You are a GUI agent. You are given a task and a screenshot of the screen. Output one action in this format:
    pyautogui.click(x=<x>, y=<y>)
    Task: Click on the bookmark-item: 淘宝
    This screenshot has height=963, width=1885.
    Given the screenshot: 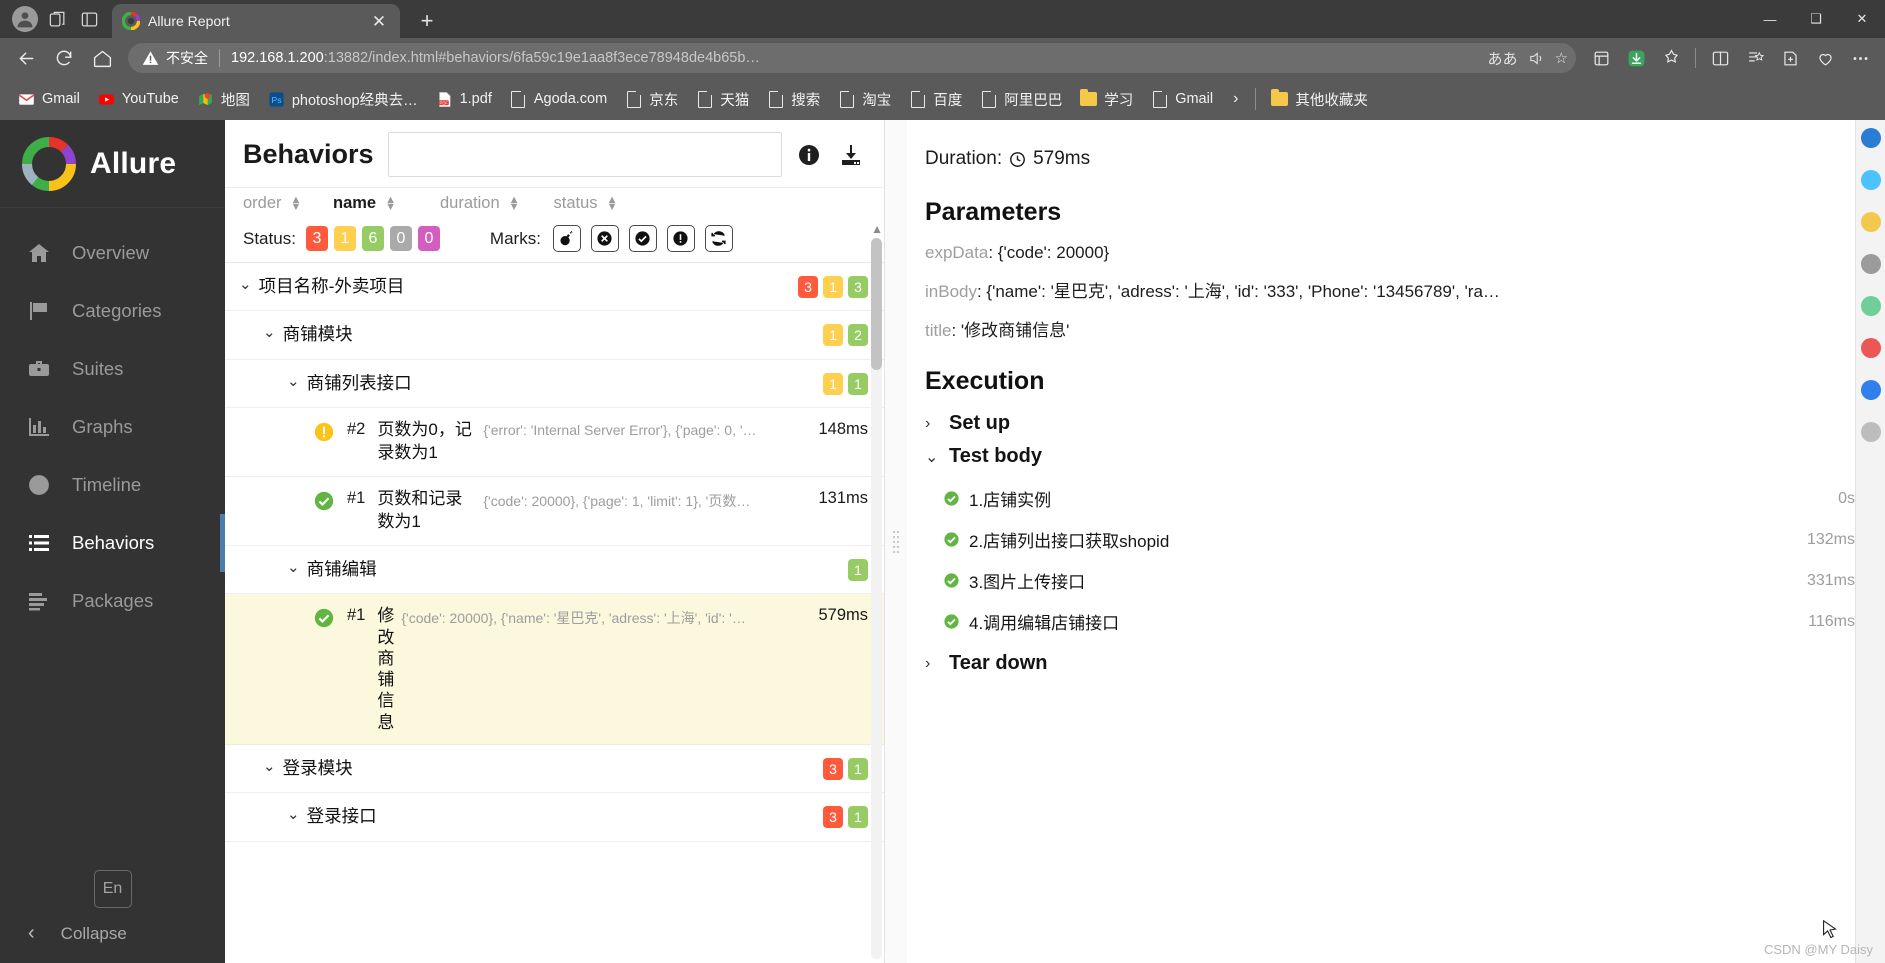 What is the action you would take?
    pyautogui.click(x=864, y=99)
    